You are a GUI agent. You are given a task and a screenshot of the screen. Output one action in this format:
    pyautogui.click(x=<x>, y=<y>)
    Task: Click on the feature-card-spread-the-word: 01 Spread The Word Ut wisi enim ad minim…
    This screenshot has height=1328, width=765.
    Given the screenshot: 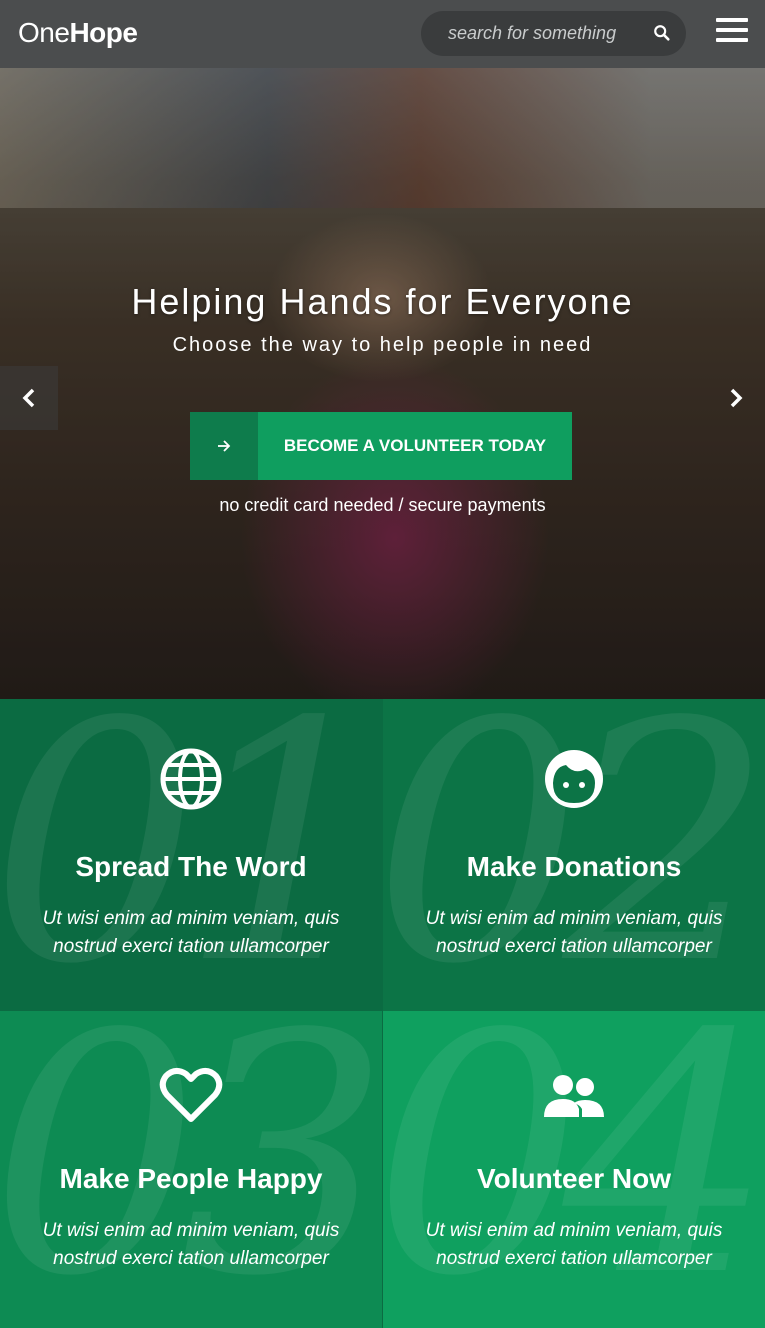 What is the action you would take?
    pyautogui.click(x=191, y=855)
    